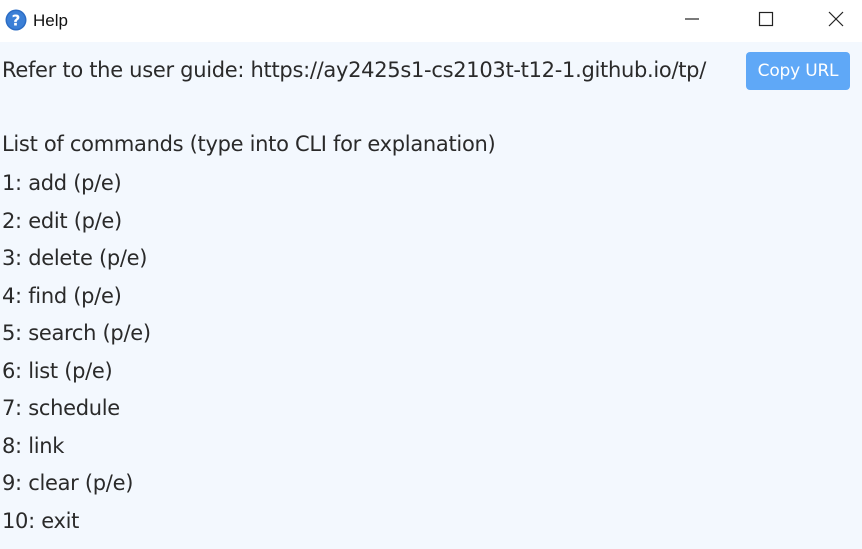 This screenshot has width=862, height=549. What do you see at coordinates (75, 258) in the screenshot?
I see `command-item: 3: delete (p/e)` at bounding box center [75, 258].